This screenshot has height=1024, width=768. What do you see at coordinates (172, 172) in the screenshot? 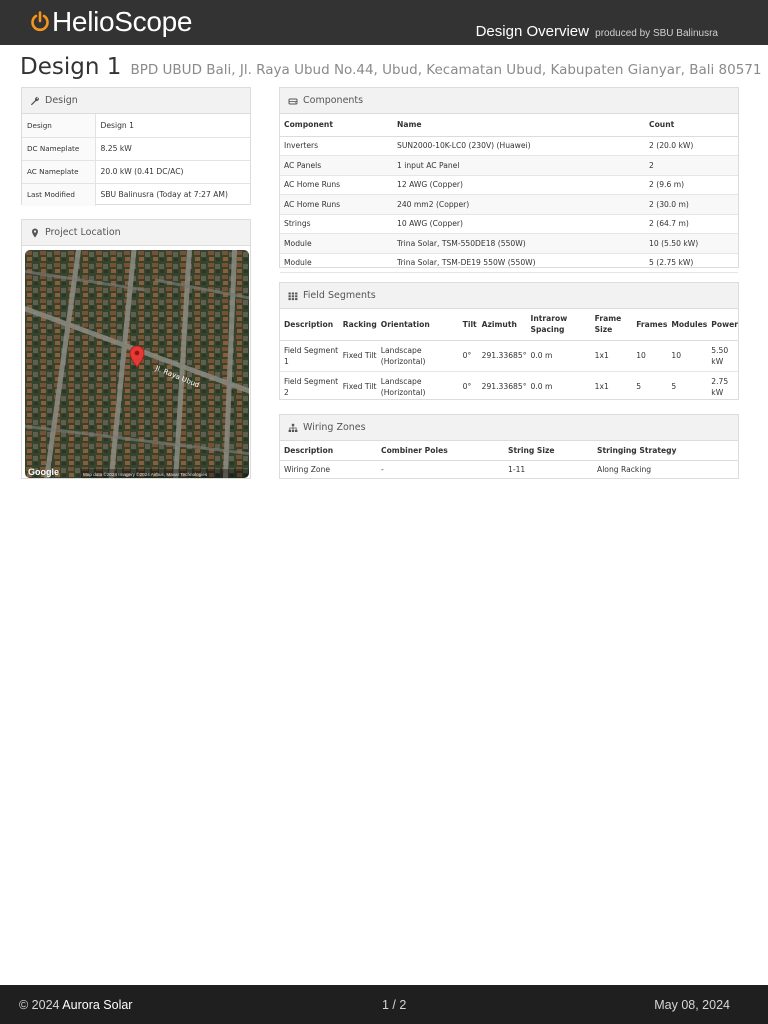
I see `row-value: 20.0 kW (0.41 DC/AC)` at bounding box center [172, 172].